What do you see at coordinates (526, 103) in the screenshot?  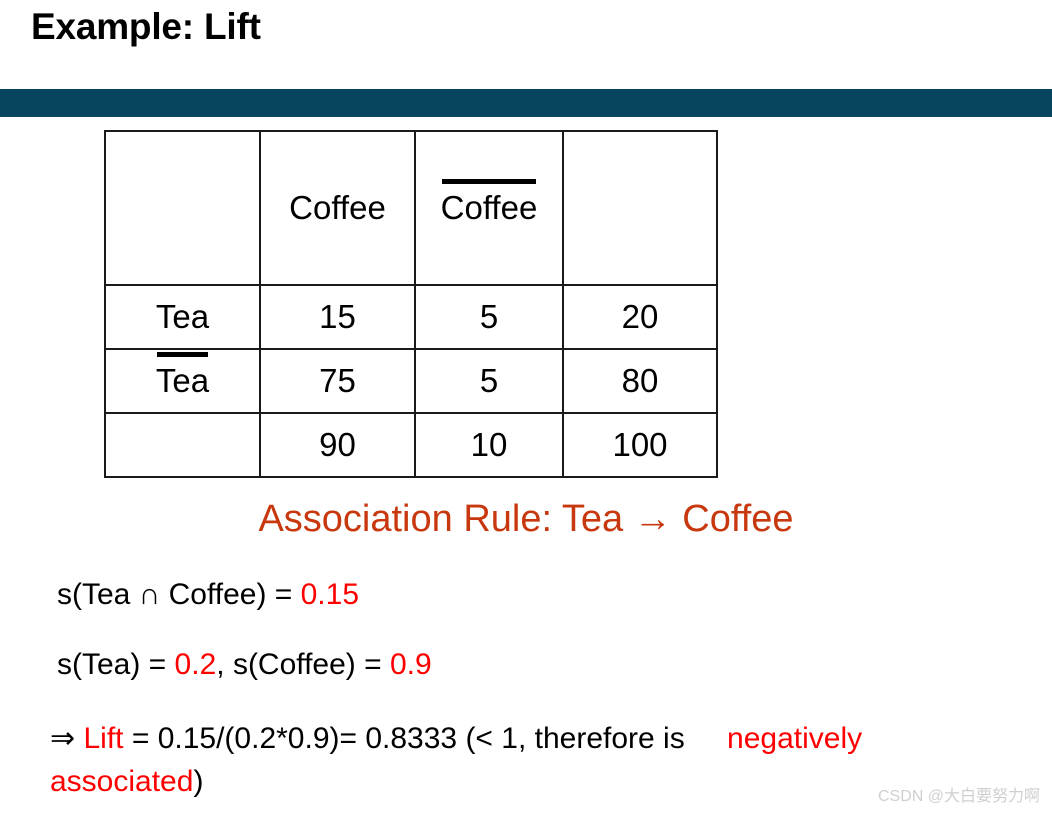 I see `title-accent-bar` at bounding box center [526, 103].